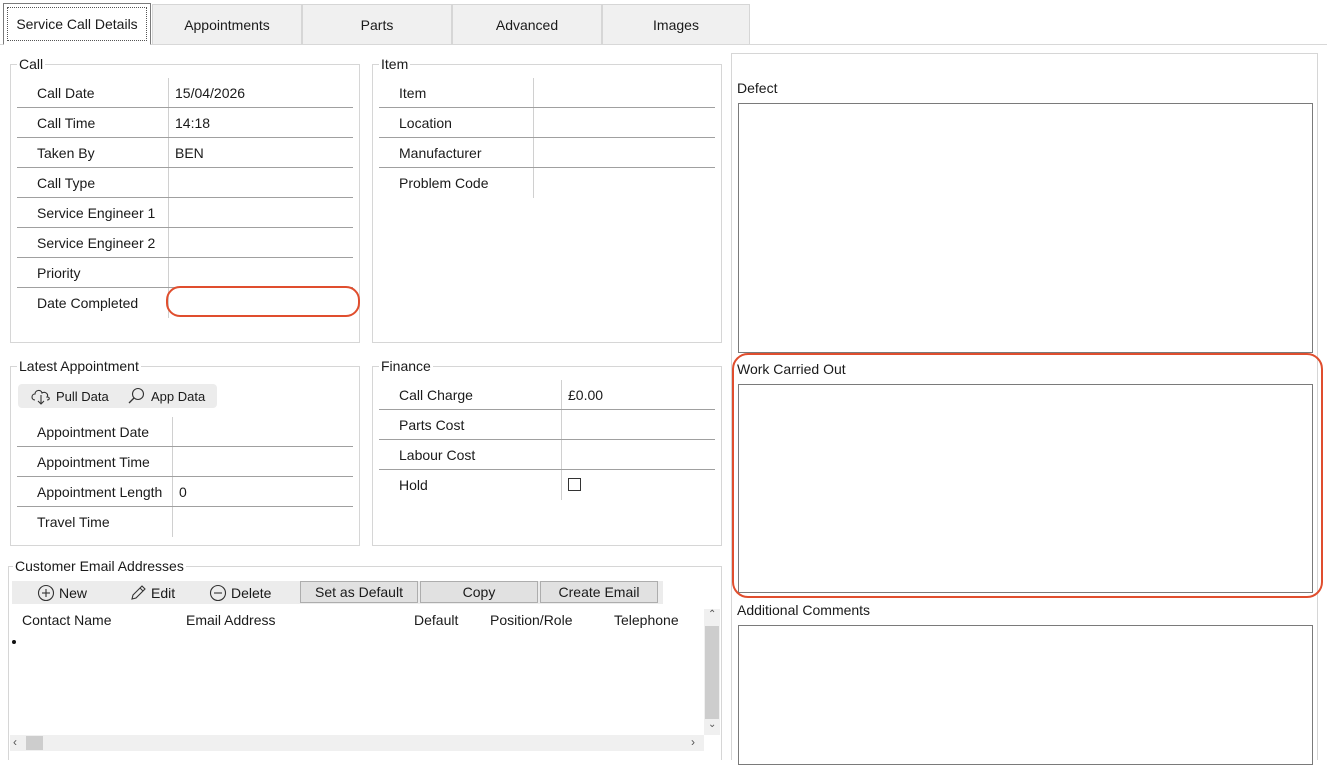 This screenshot has height=765, width=1327. What do you see at coordinates (646, 620) in the screenshot?
I see `column-header-telephone: Telephone` at bounding box center [646, 620].